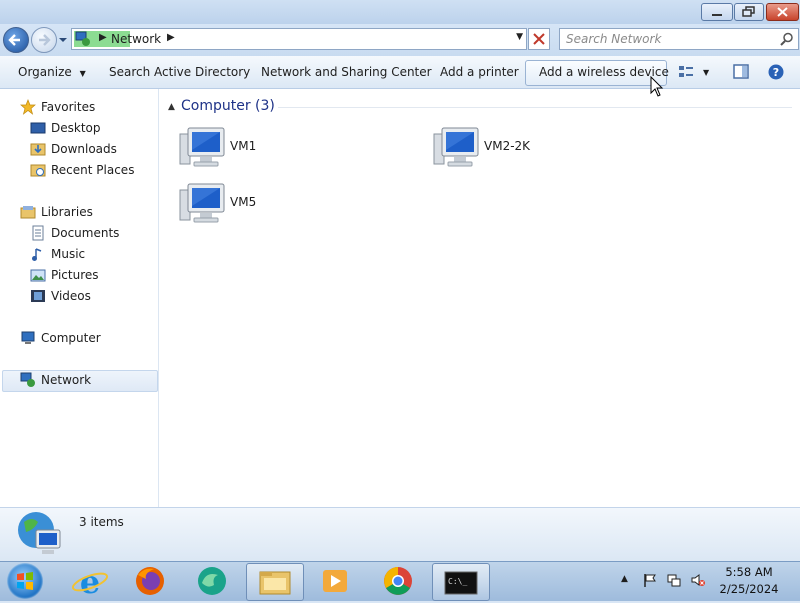 This screenshot has width=800, height=603. I want to click on nav-recent-places-label: Recent Places, so click(93, 170).